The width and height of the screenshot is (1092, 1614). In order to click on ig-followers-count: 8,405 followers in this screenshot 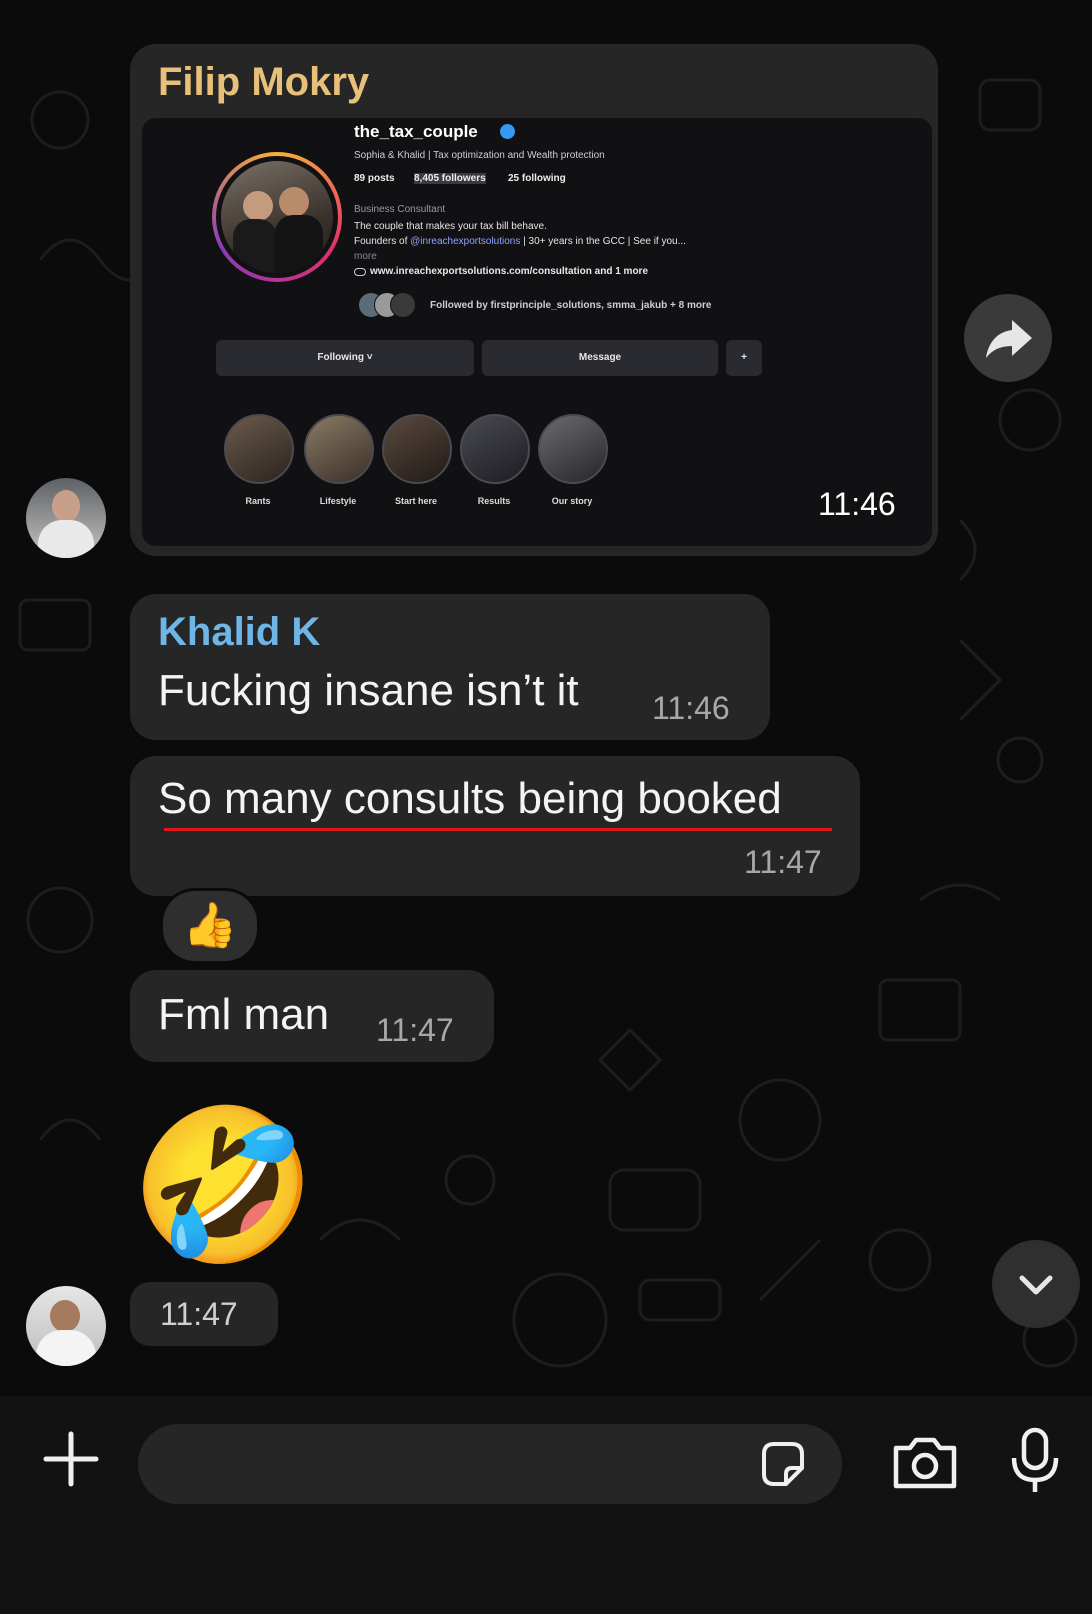, I will do `click(450, 178)`.